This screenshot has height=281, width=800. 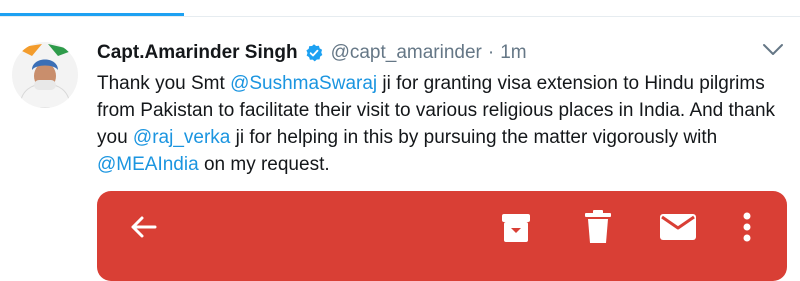 I want to click on timestamp: 1m, so click(x=513, y=53).